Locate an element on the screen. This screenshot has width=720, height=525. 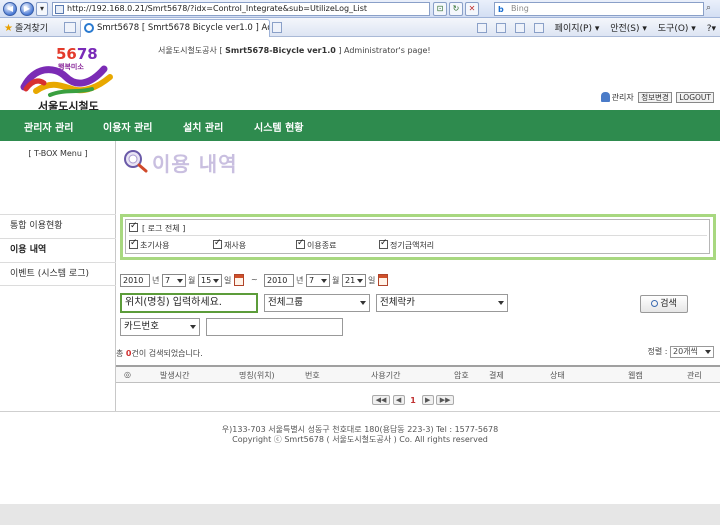
table-header: ◎ 발생시간 명칭(위치) 번호 사용기간 암호 결제 상태 웹캠 관리 is located at coordinates (418, 374).